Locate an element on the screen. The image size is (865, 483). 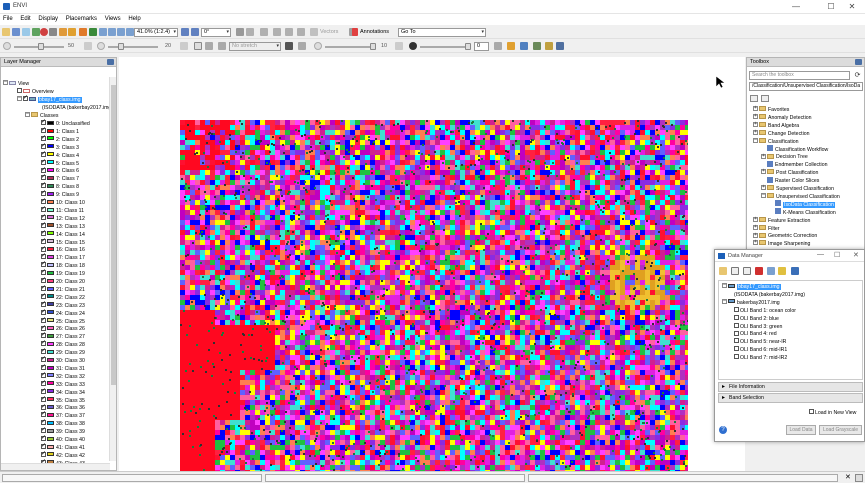
class-row: 19: Class 19 is located at coordinates (63, 273).